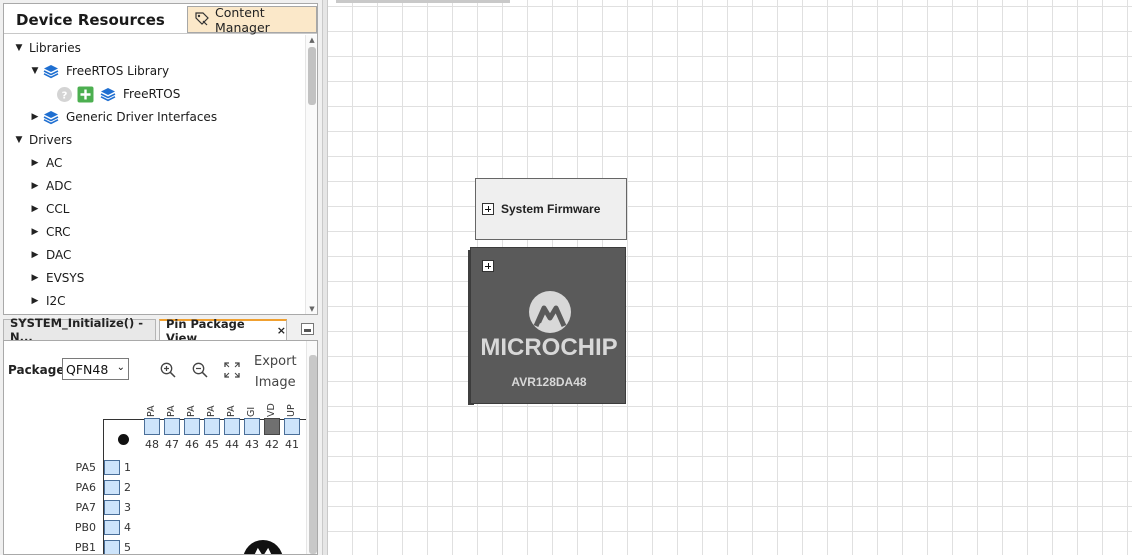 This screenshot has width=1132, height=555. What do you see at coordinates (223, 331) in the screenshot?
I see `tab-pin-package-view: Pin Package View ×` at bounding box center [223, 331].